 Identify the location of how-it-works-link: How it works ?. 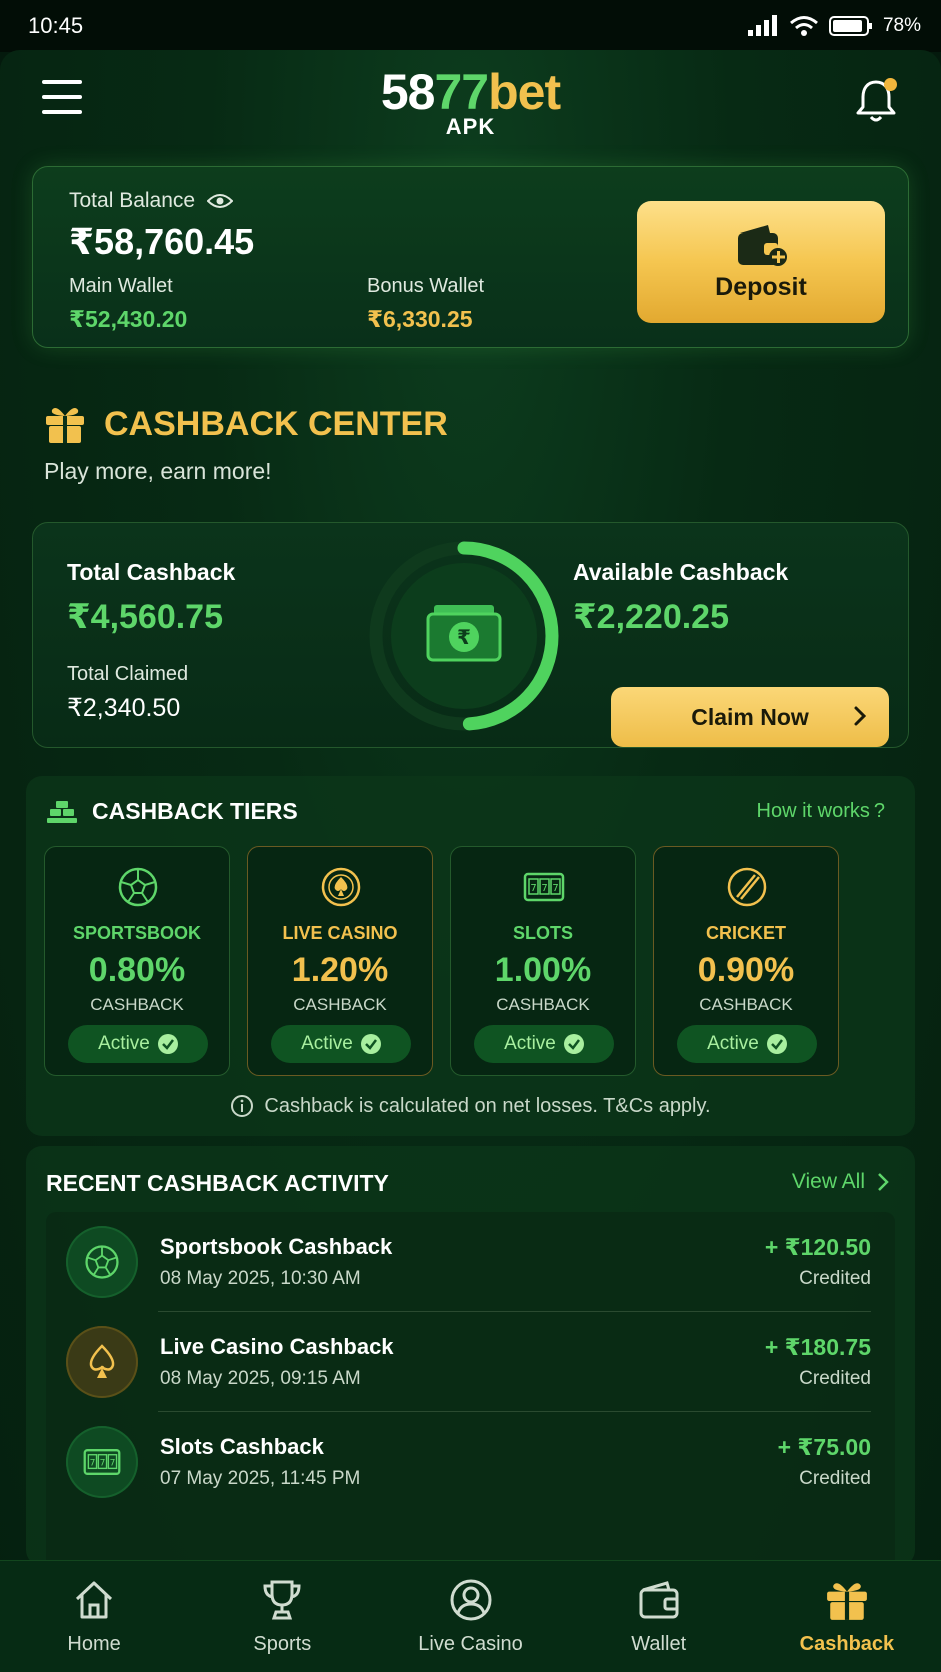
(821, 811).